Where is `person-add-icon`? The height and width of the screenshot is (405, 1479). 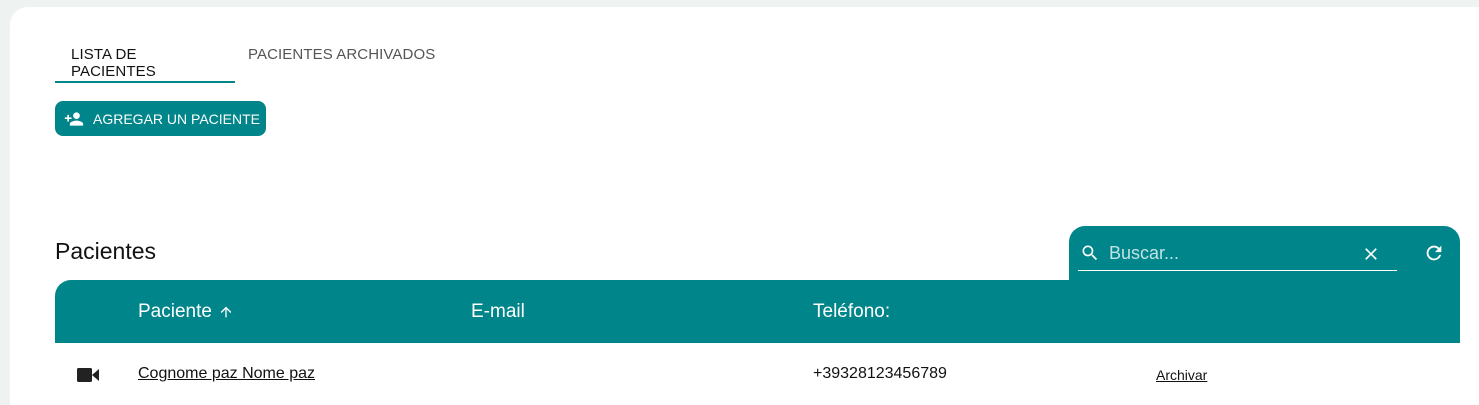 person-add-icon is located at coordinates (74, 118).